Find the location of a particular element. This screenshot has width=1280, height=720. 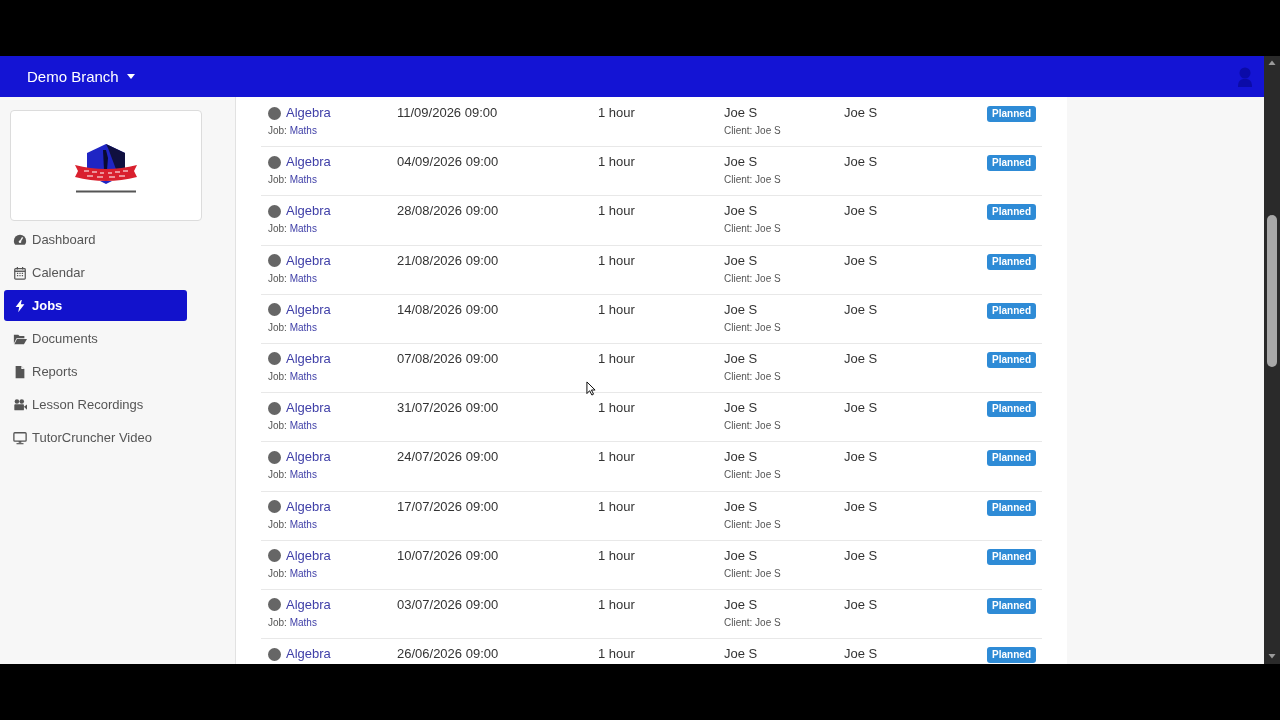

sidebar-item: Documents is located at coordinates (95, 338).